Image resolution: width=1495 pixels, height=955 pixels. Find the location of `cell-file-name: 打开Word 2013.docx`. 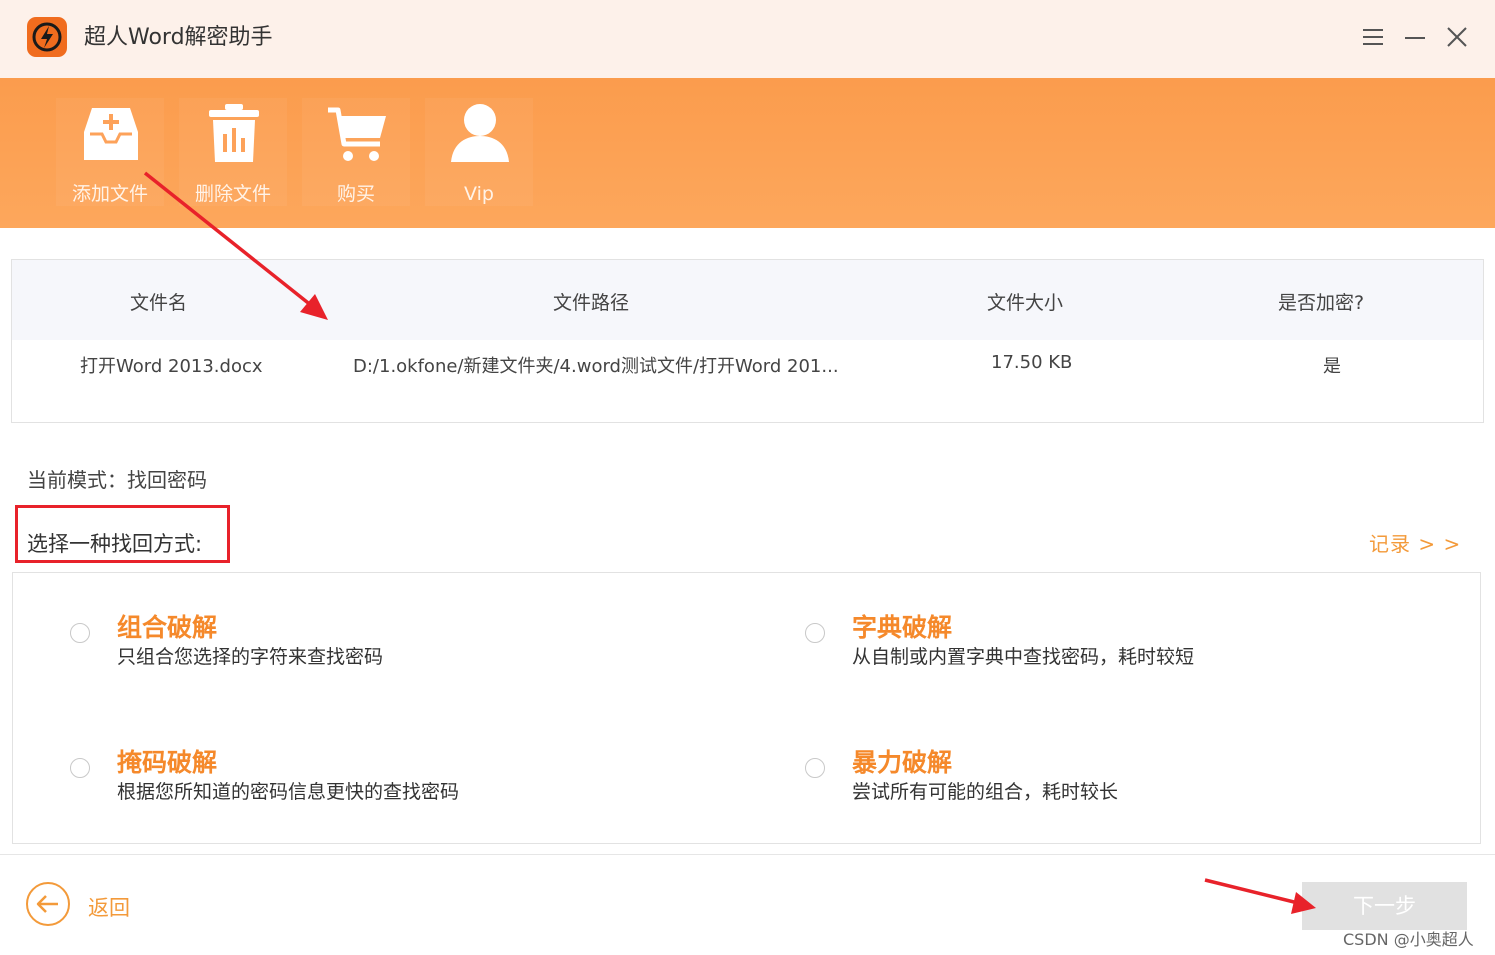

cell-file-name: 打开Word 2013.docx is located at coordinates (171, 366).